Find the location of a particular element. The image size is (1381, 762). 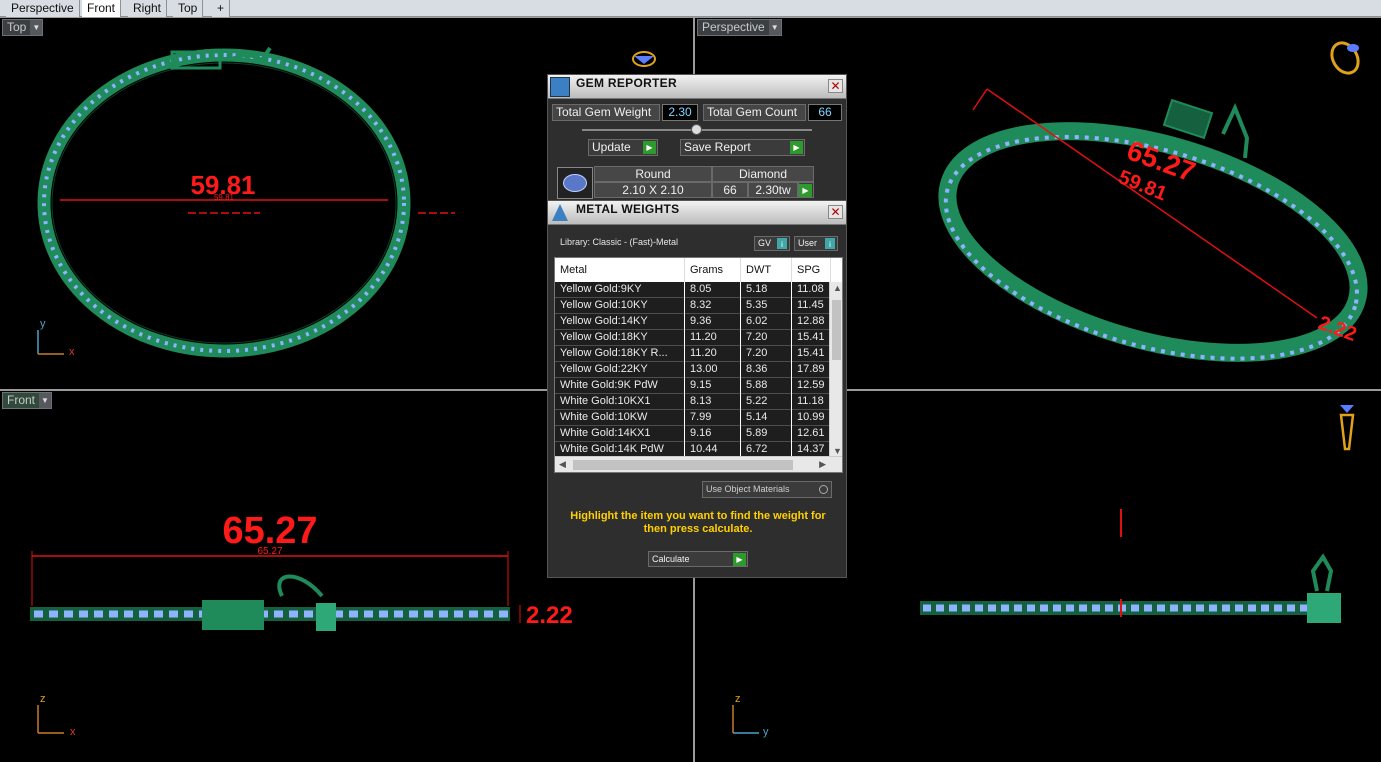

table-row: Yellow Gold:14KY 9.36 6.02 12.88 is located at coordinates (693, 322).